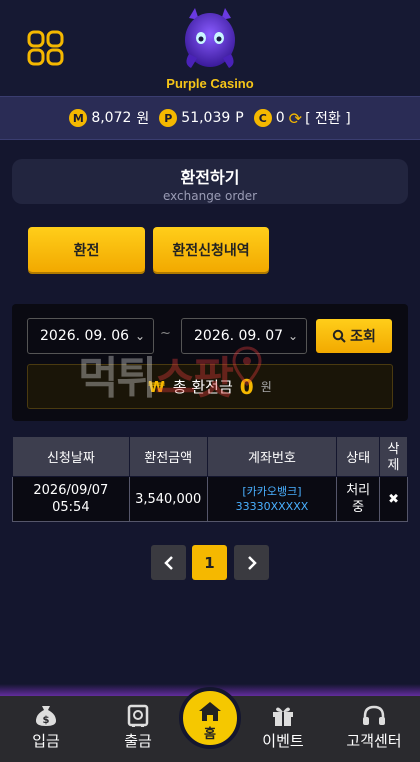  I want to click on end-date-value: 2026. 09. 07, so click(239, 336).